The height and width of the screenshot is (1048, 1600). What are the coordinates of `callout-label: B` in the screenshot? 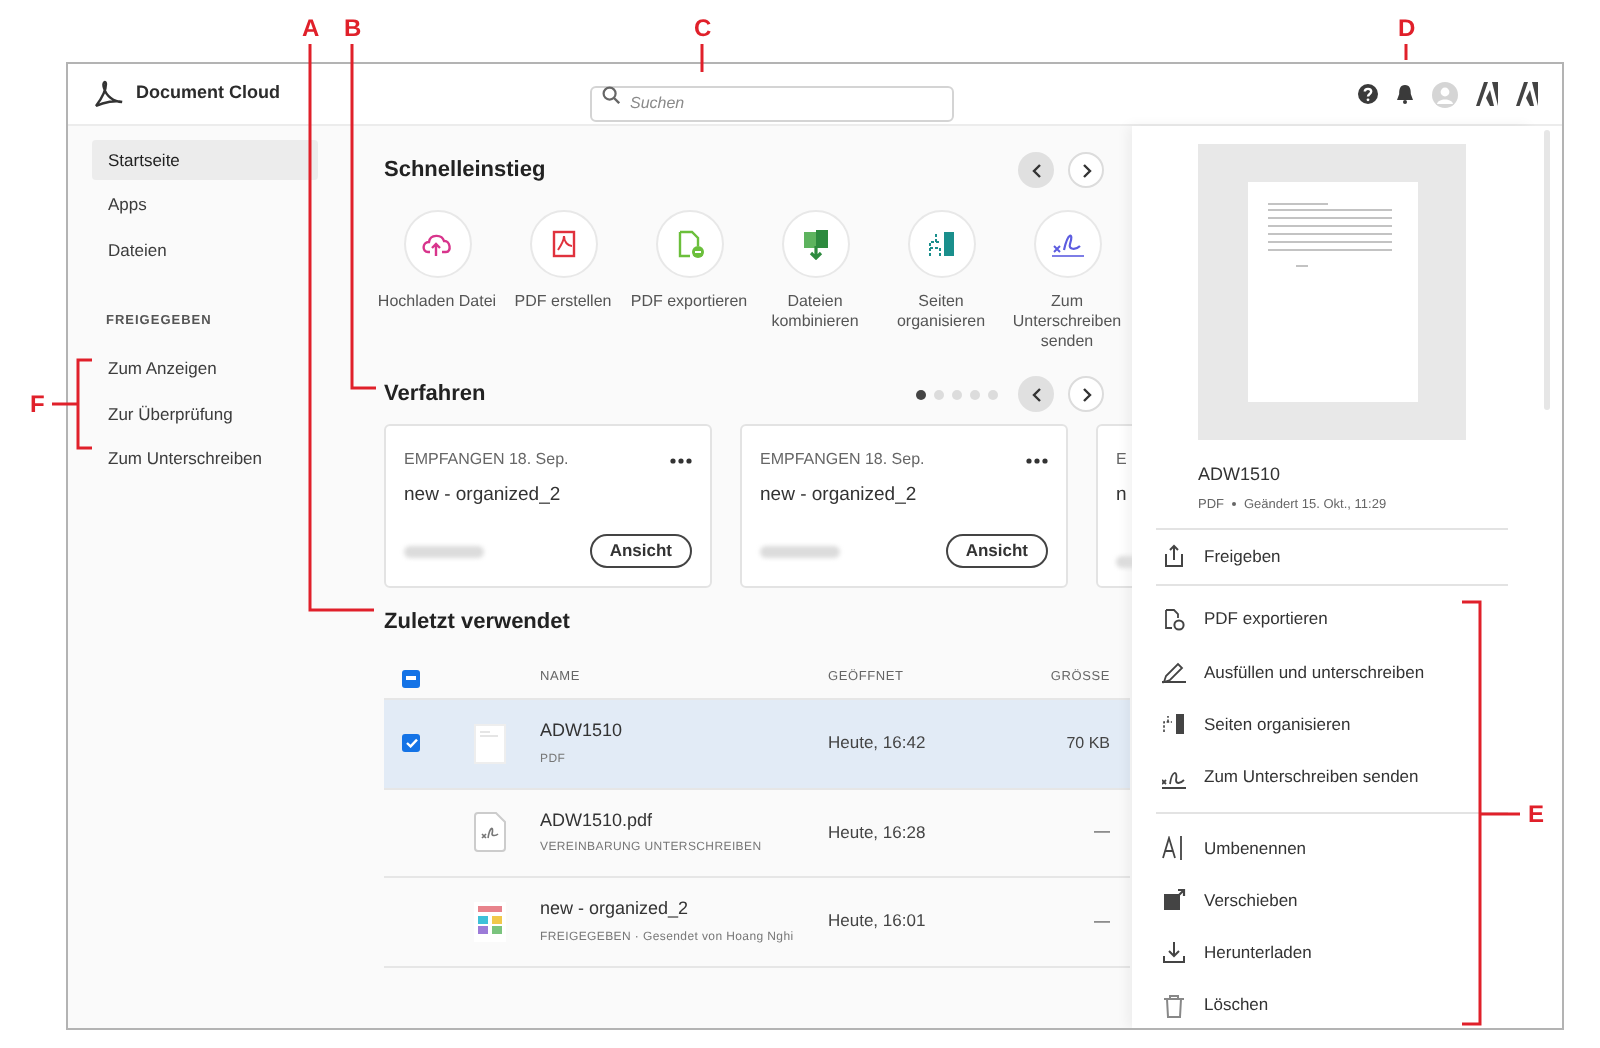 It's located at (353, 28).